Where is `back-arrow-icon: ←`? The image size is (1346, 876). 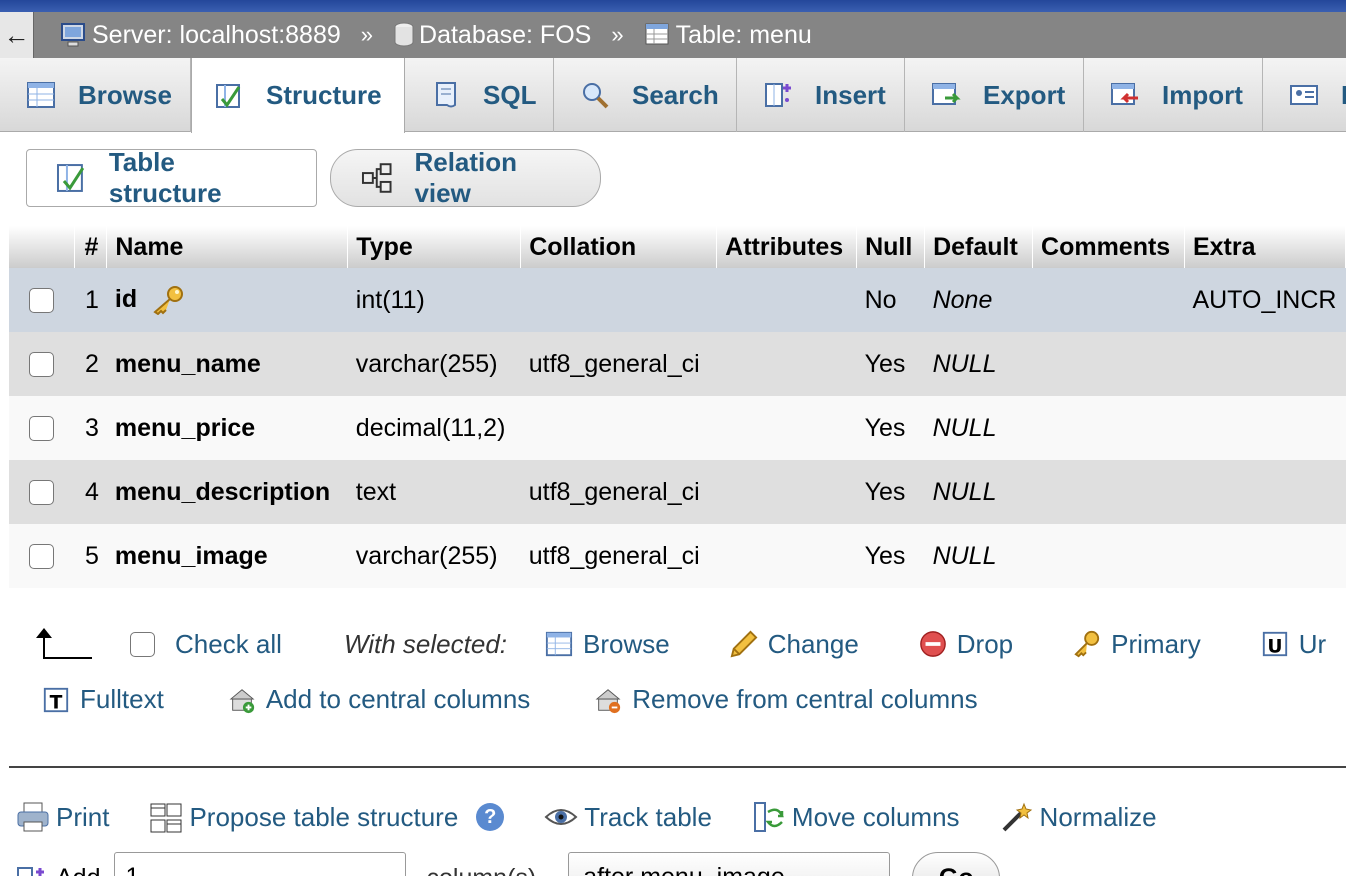
back-arrow-icon: ← is located at coordinates (16, 34).